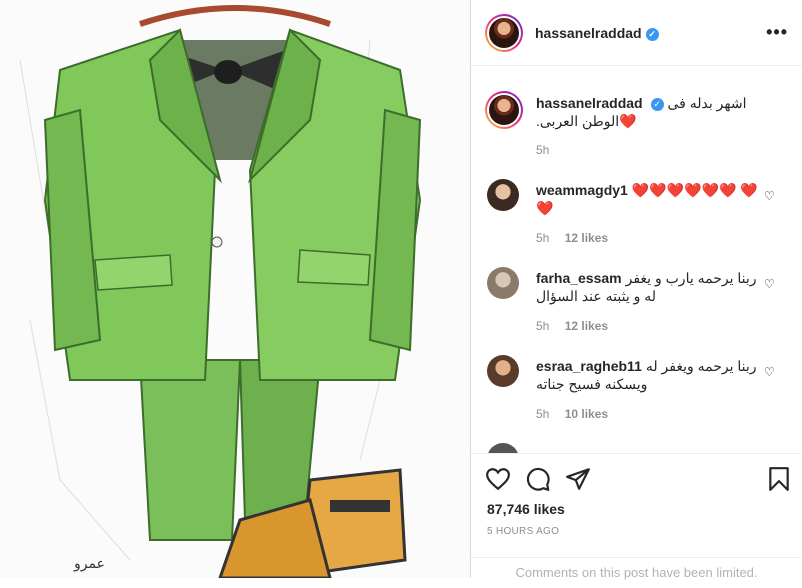 This screenshot has width=802, height=588. What do you see at coordinates (586, 414) in the screenshot?
I see `comment-likes: 10 likes` at bounding box center [586, 414].